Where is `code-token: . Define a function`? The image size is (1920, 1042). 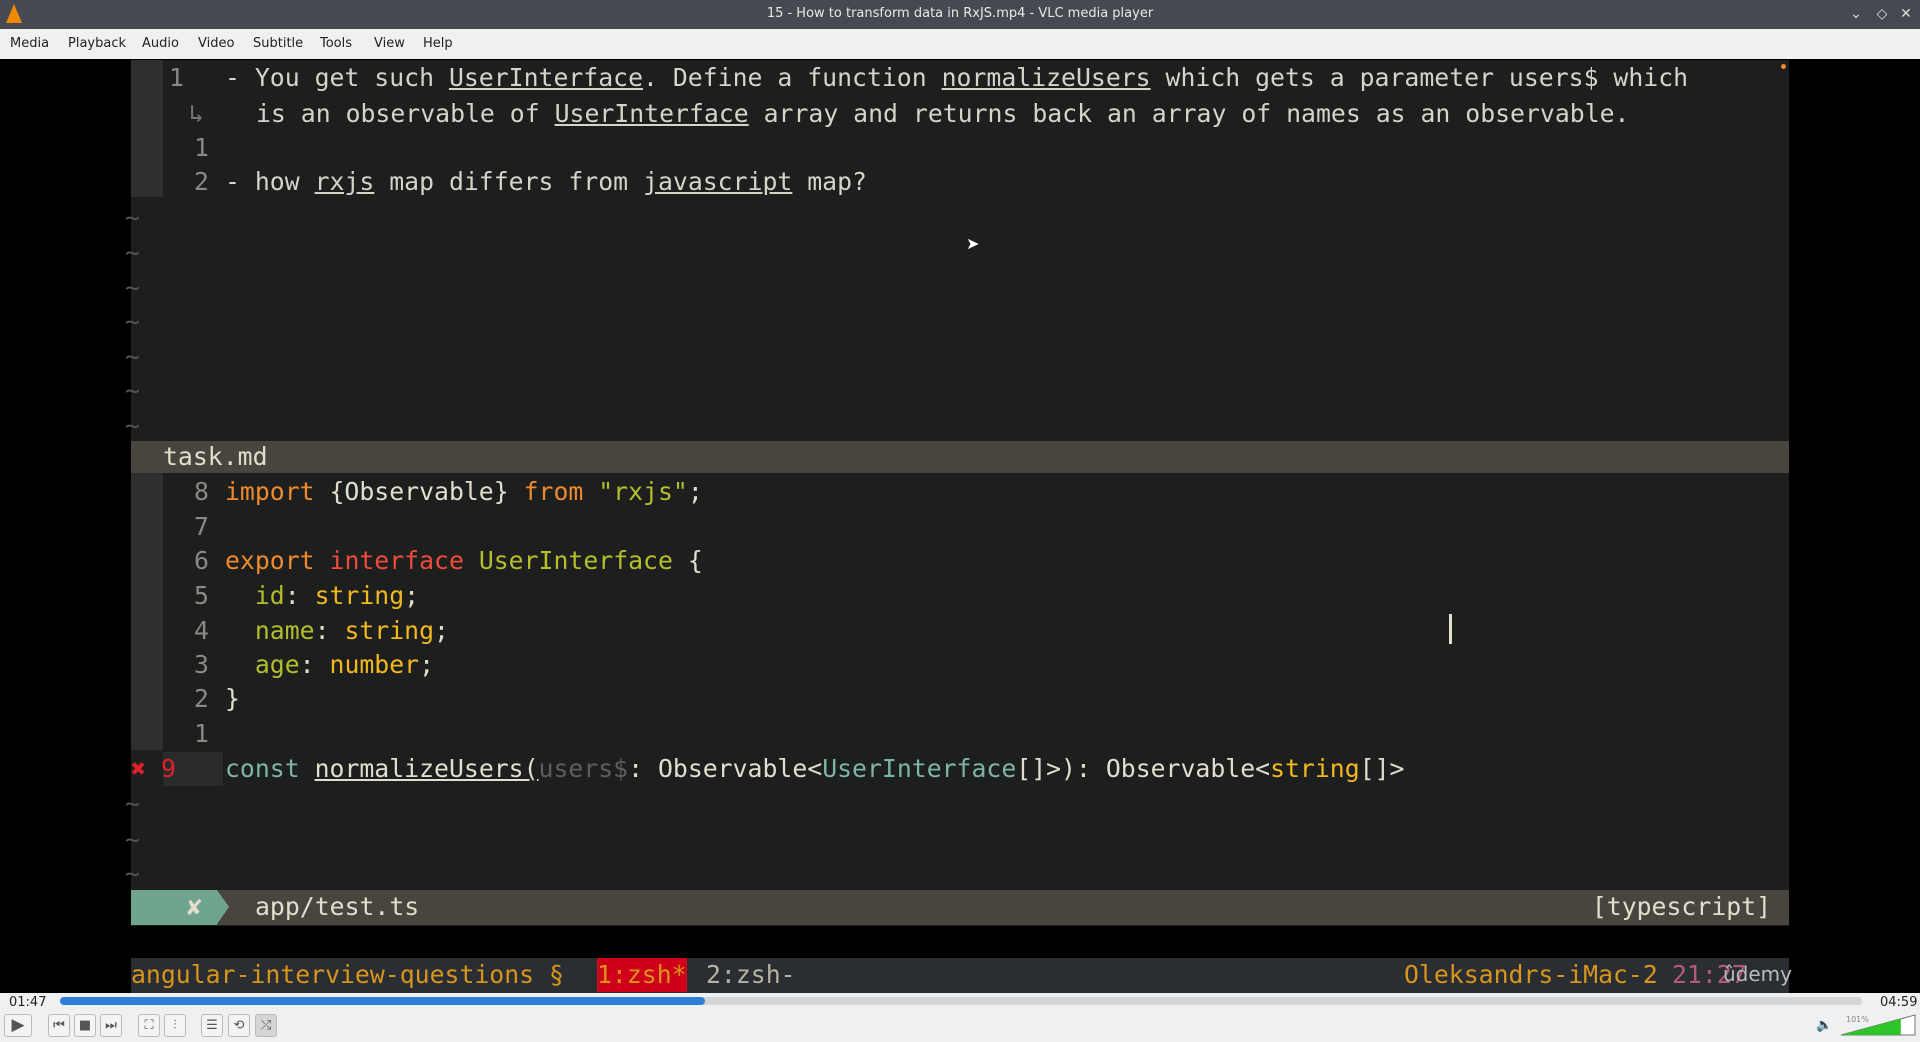
code-token: . Define a function is located at coordinates (792, 77).